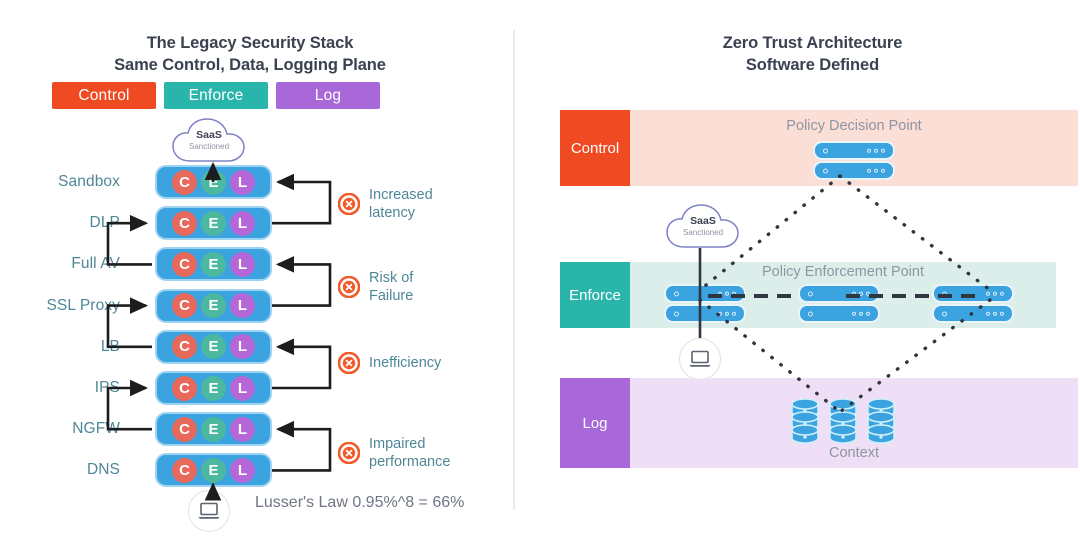  I want to click on left-title-line2: Same Control, Data, Logging Plane, so click(250, 64).